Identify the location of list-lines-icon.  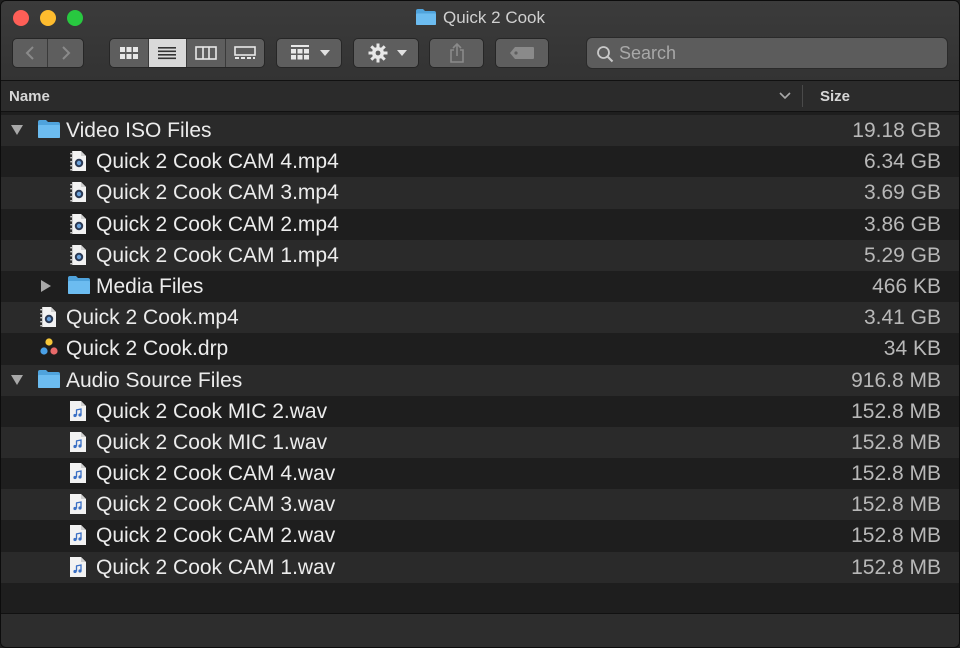
(167, 53).